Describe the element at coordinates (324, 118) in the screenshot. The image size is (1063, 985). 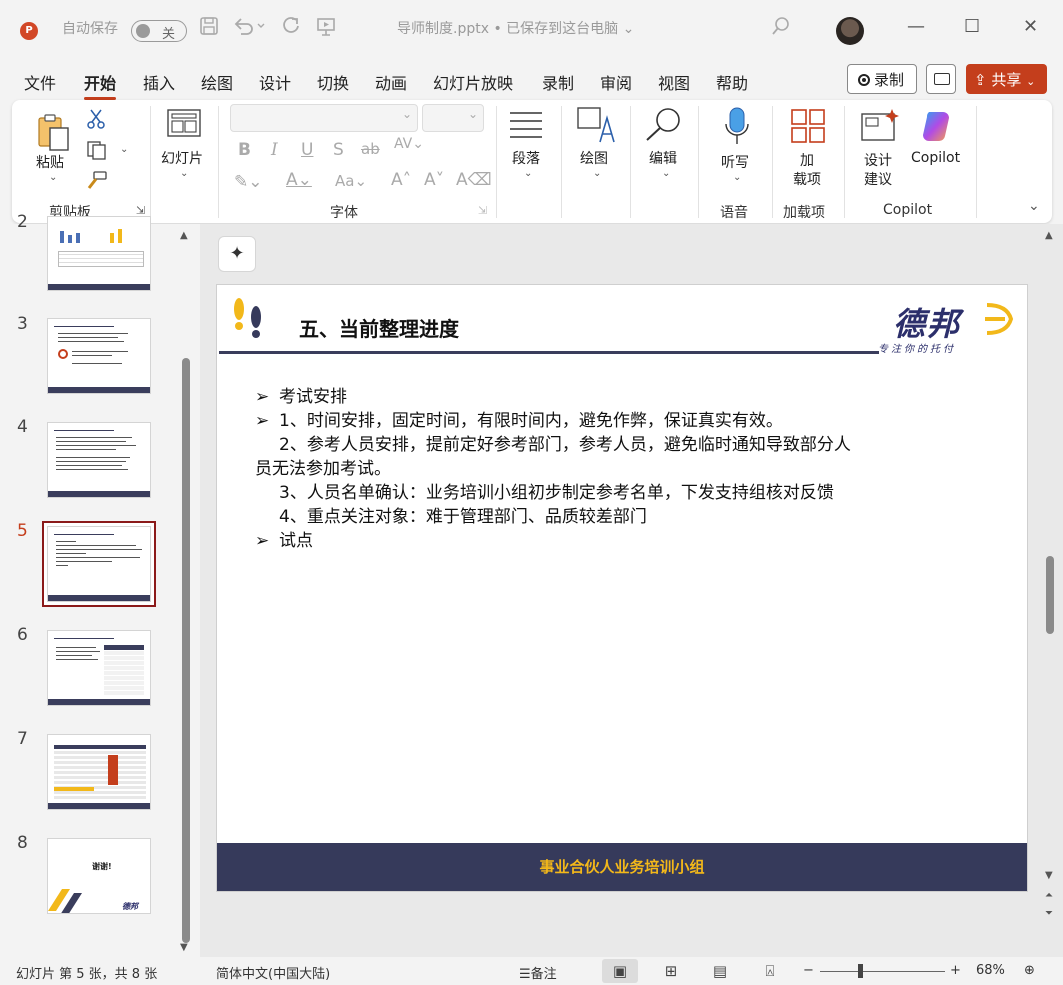
I see `font-family-select` at that location.